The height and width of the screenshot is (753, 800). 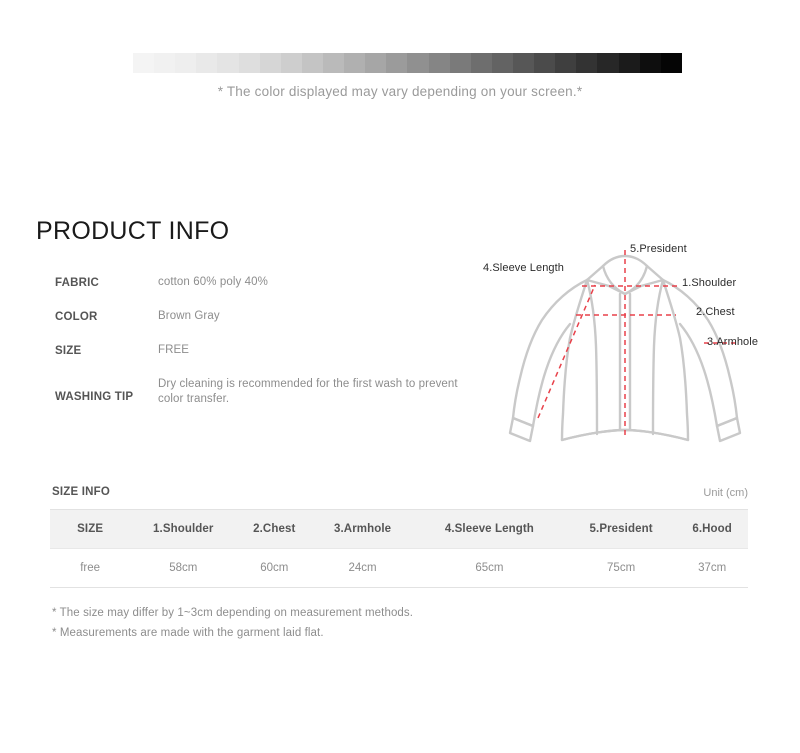 I want to click on size-info-label: SIZE INFO, so click(x=81, y=492).